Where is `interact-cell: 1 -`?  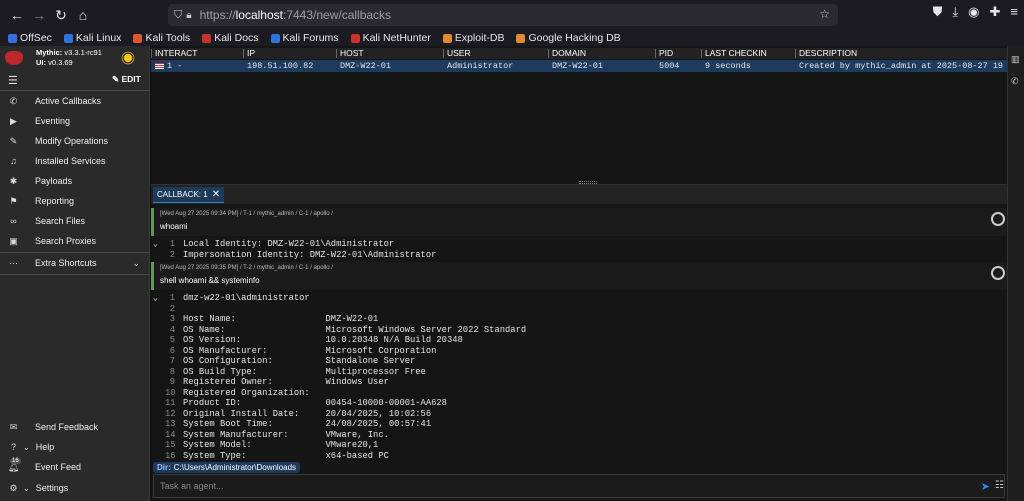
interact-cell: 1 - is located at coordinates (168, 66).